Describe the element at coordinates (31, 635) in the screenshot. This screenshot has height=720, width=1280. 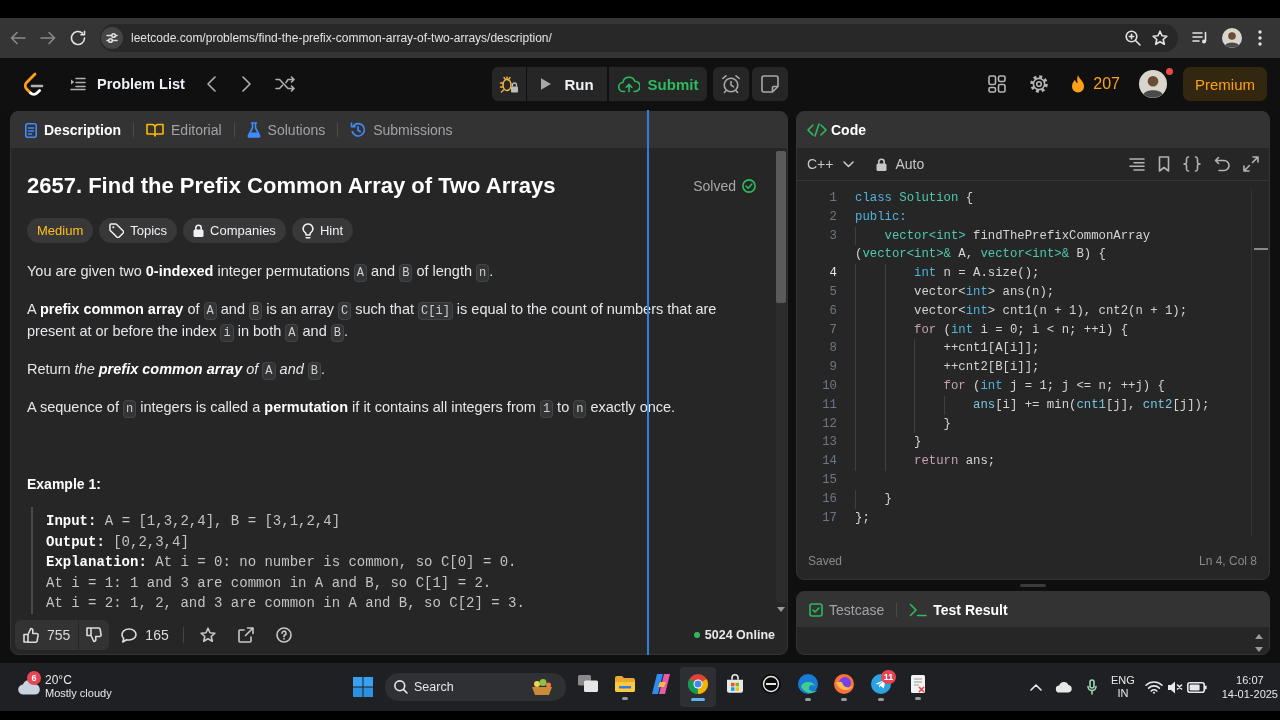
I see `thumbs-up-icon` at that location.